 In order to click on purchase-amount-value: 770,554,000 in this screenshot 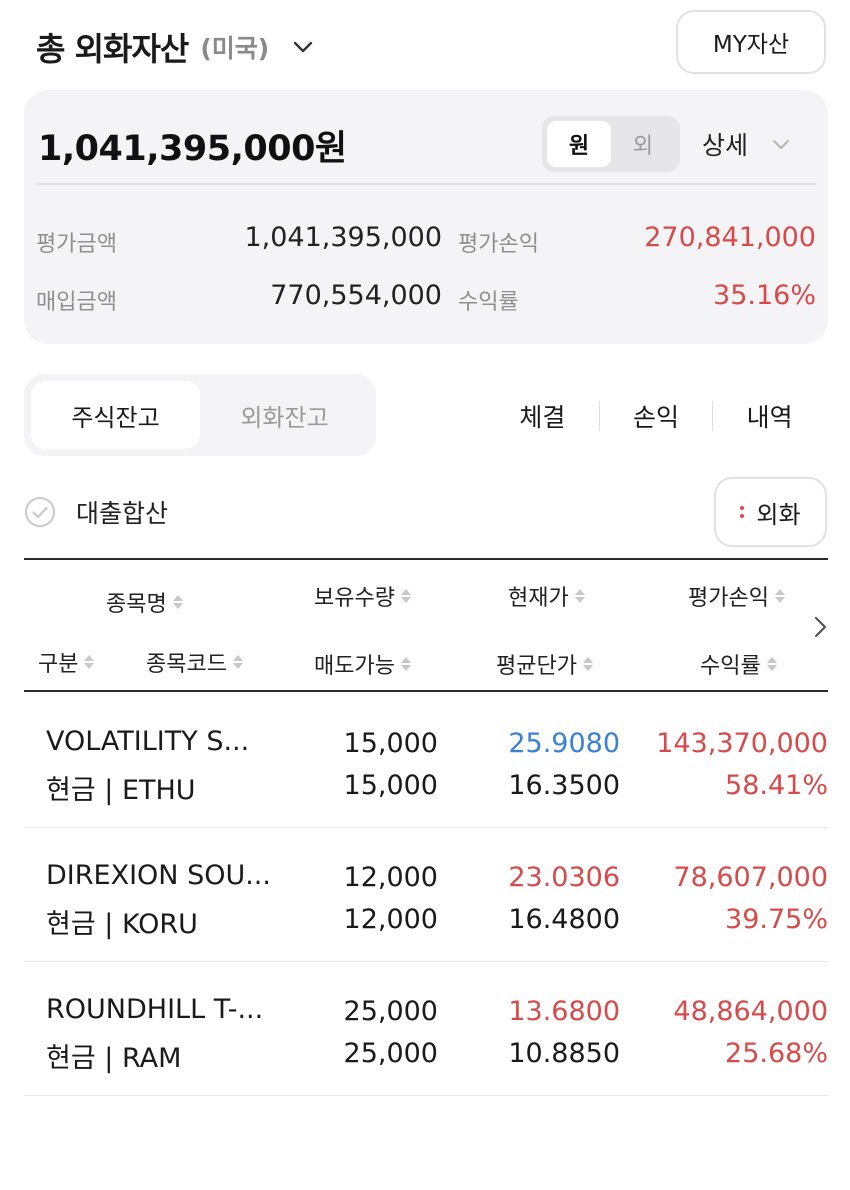, I will do `click(356, 295)`.